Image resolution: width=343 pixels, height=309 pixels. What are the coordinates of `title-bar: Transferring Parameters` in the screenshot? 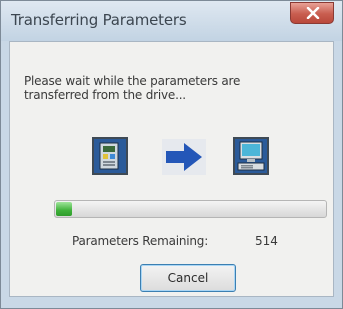 It's located at (171, 21).